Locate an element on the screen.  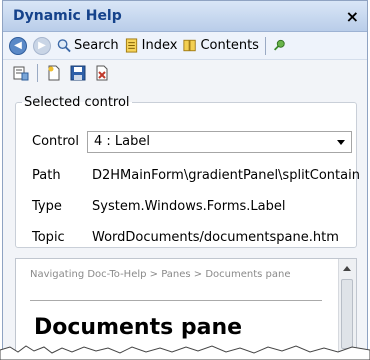
secondary-toolbar is located at coordinates (185, 73).